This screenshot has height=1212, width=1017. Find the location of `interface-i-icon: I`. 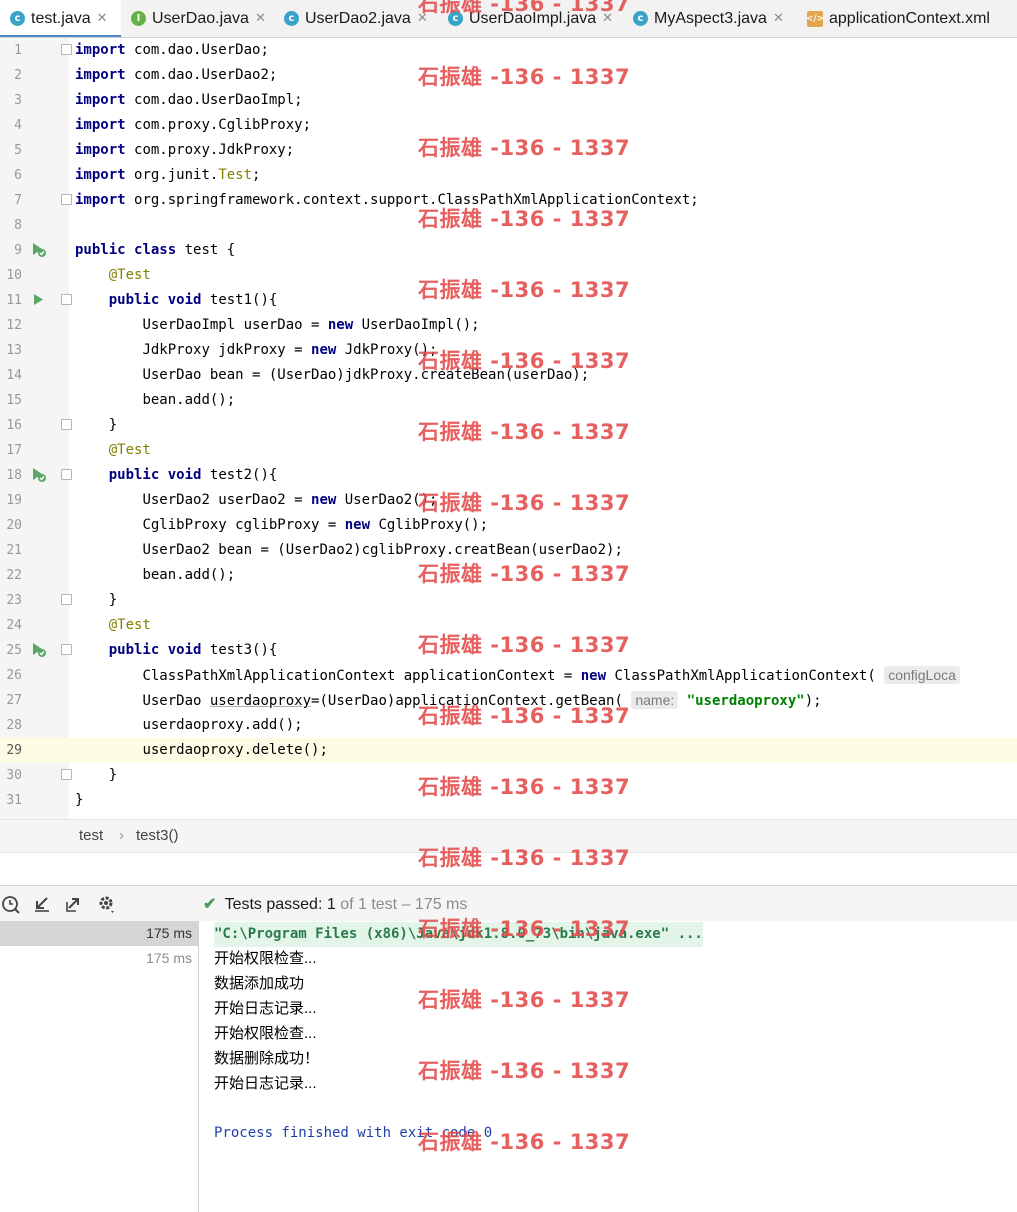

interface-i-icon: I is located at coordinates (138, 18).